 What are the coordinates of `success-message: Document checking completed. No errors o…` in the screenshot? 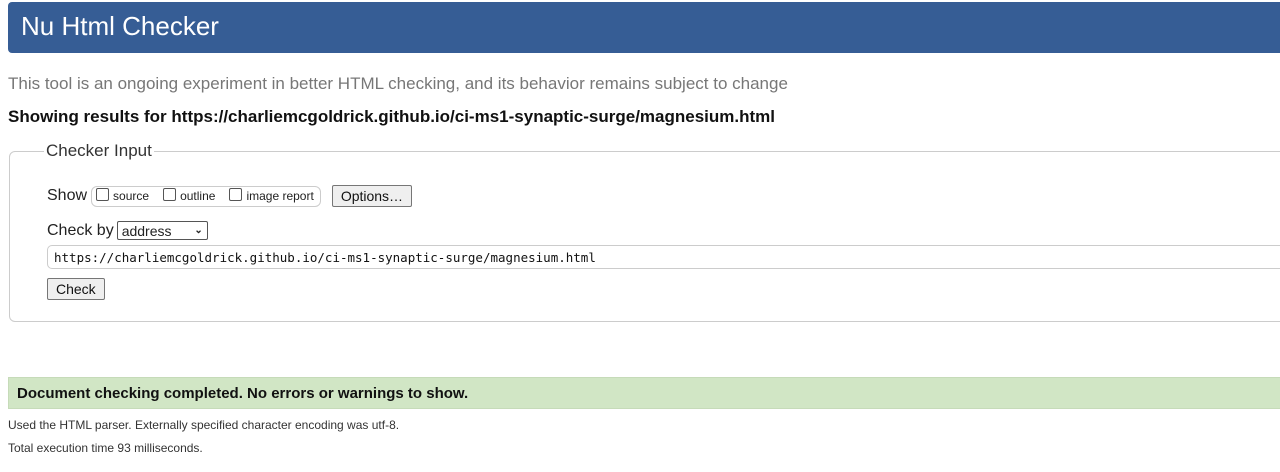 It's located at (644, 393).